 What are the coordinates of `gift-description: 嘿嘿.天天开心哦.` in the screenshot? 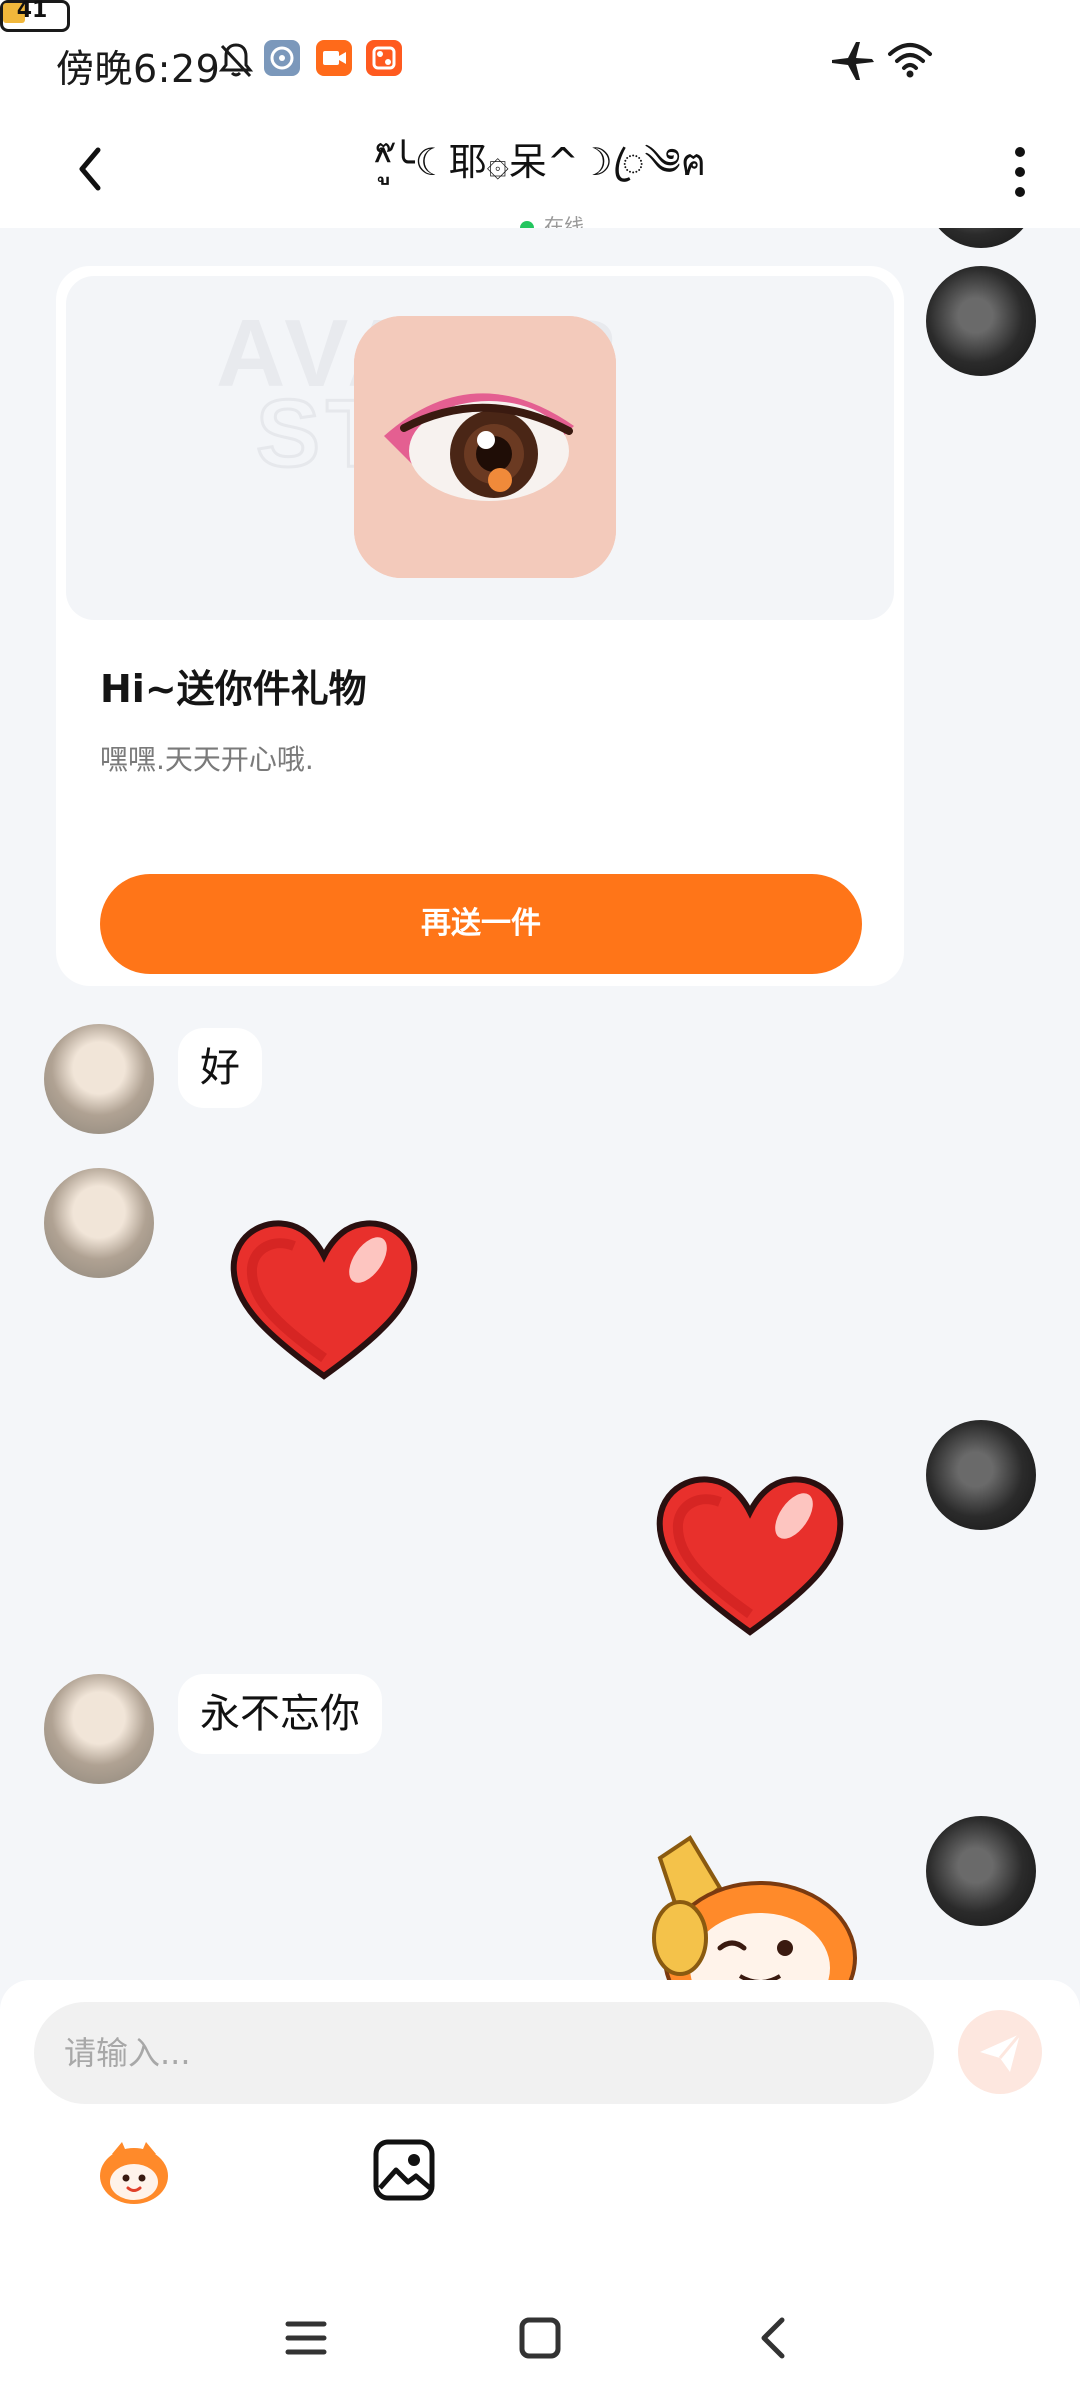 It's located at (207, 759).